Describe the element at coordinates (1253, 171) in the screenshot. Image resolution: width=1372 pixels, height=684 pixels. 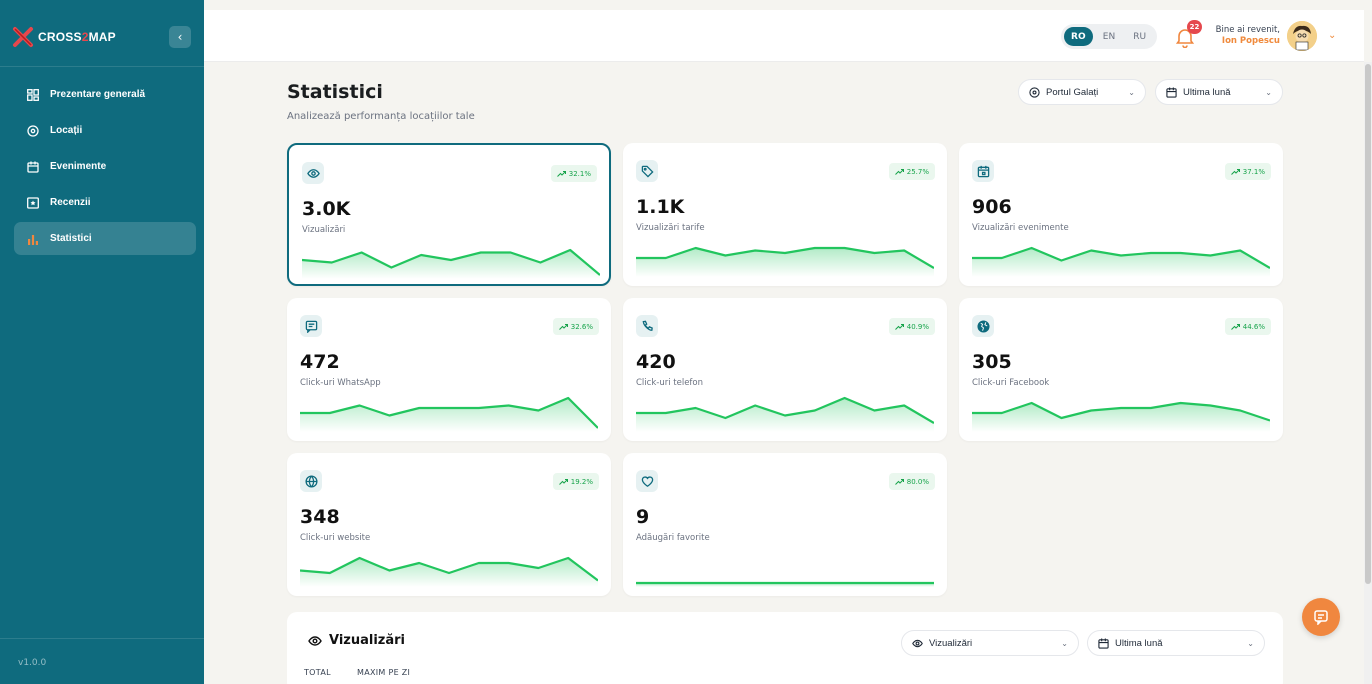
I see `trend-value: 37.1%` at that location.